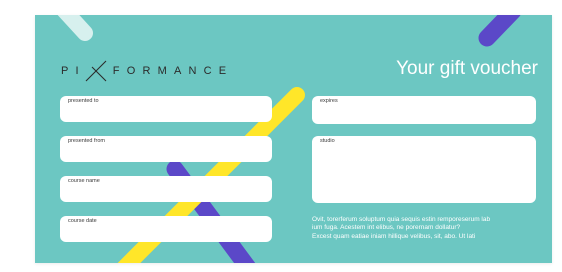 The height and width of the screenshot is (272, 562). What do you see at coordinates (82, 221) in the screenshot?
I see `course-date-label: course date` at bounding box center [82, 221].